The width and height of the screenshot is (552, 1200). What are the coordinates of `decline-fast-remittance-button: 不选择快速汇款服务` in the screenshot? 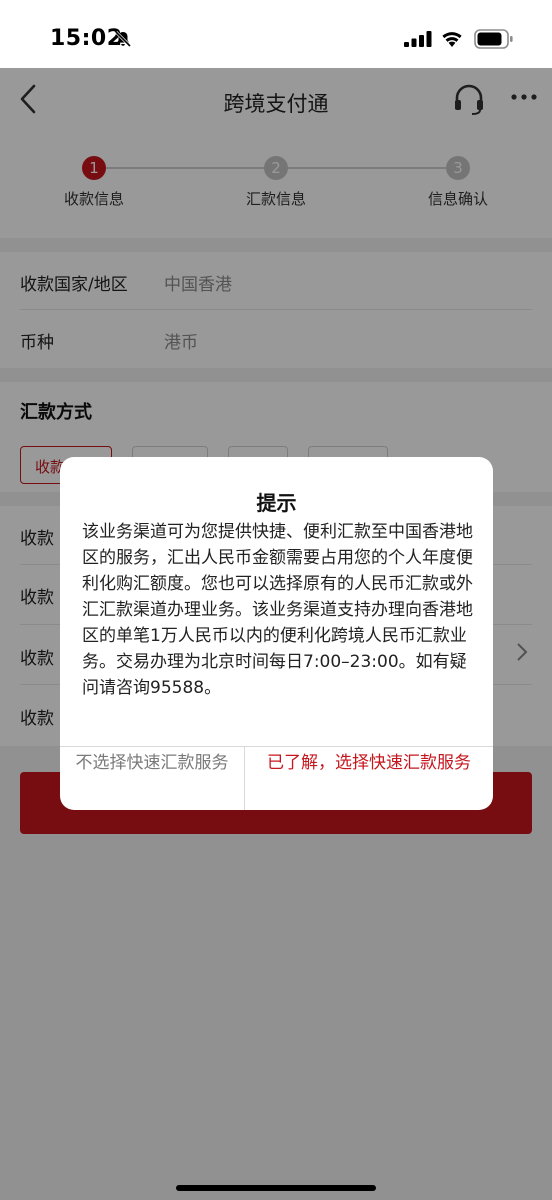 It's located at (152, 778).